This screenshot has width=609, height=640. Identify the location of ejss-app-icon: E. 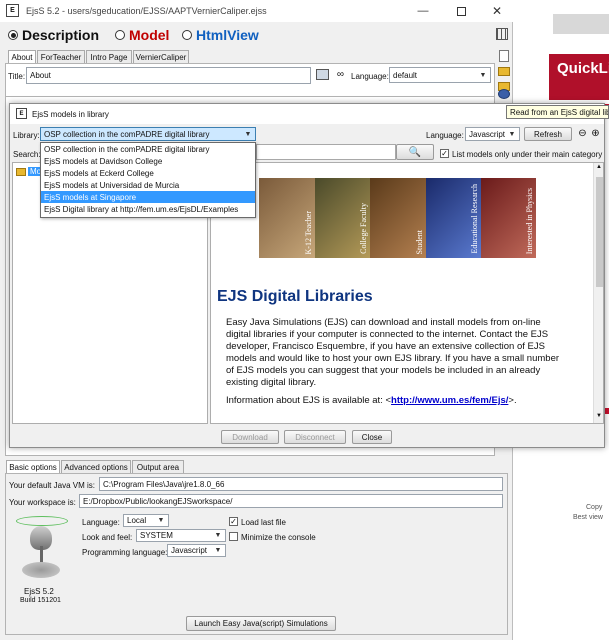
(12, 10).